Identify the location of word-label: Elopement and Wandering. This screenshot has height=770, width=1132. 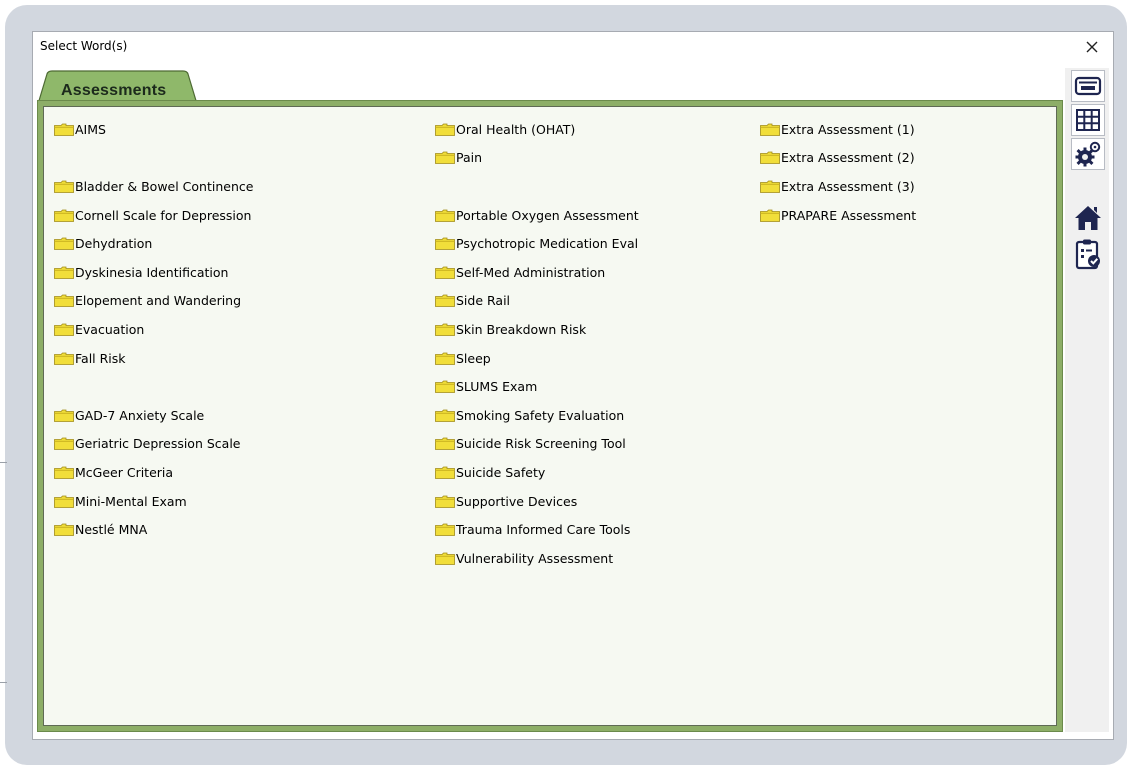
(158, 301).